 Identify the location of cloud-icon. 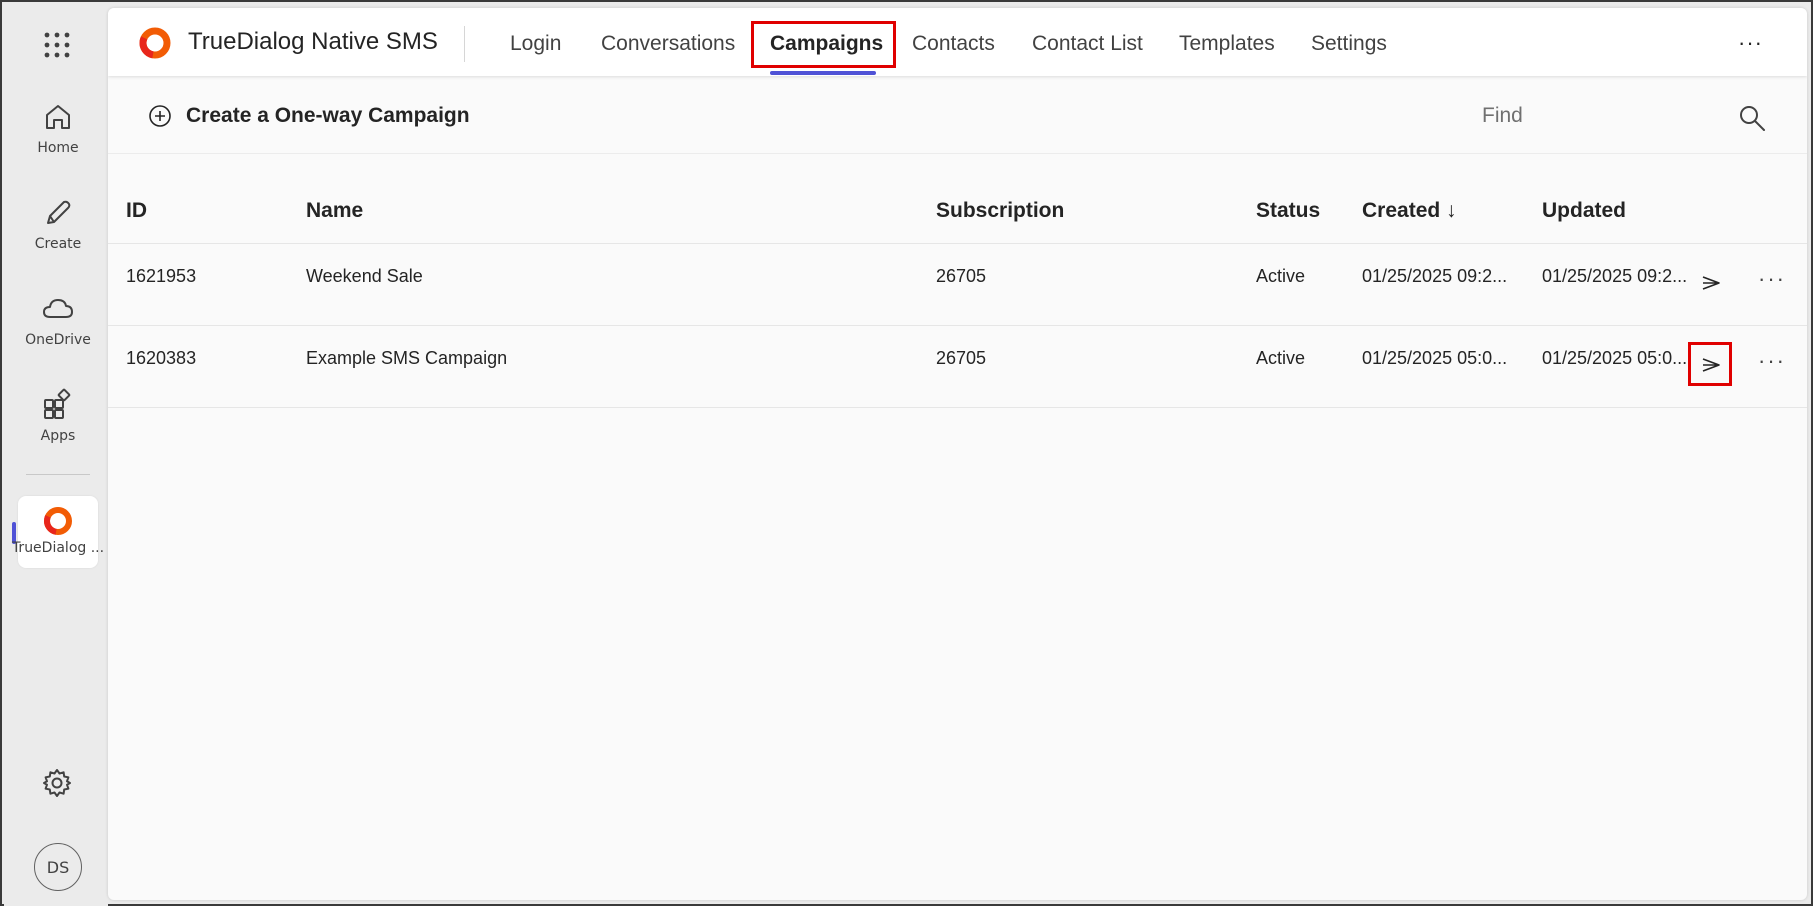
(58, 308).